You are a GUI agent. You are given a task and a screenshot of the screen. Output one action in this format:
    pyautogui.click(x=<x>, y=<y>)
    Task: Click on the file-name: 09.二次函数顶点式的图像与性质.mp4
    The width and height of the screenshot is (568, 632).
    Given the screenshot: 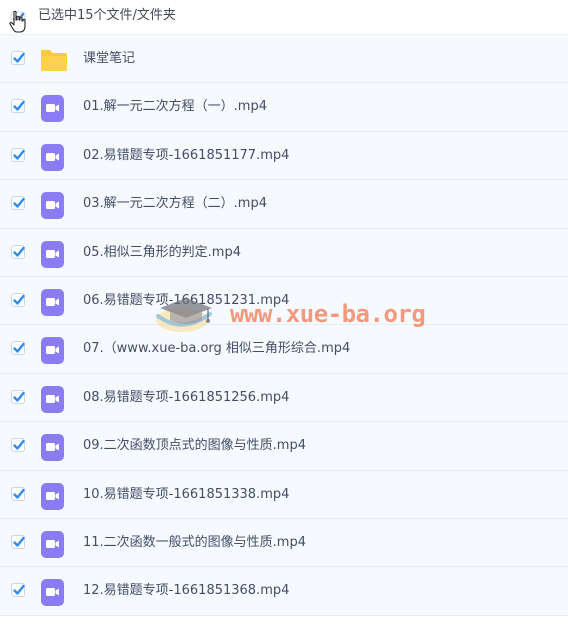 What is the action you would take?
    pyautogui.click(x=194, y=446)
    